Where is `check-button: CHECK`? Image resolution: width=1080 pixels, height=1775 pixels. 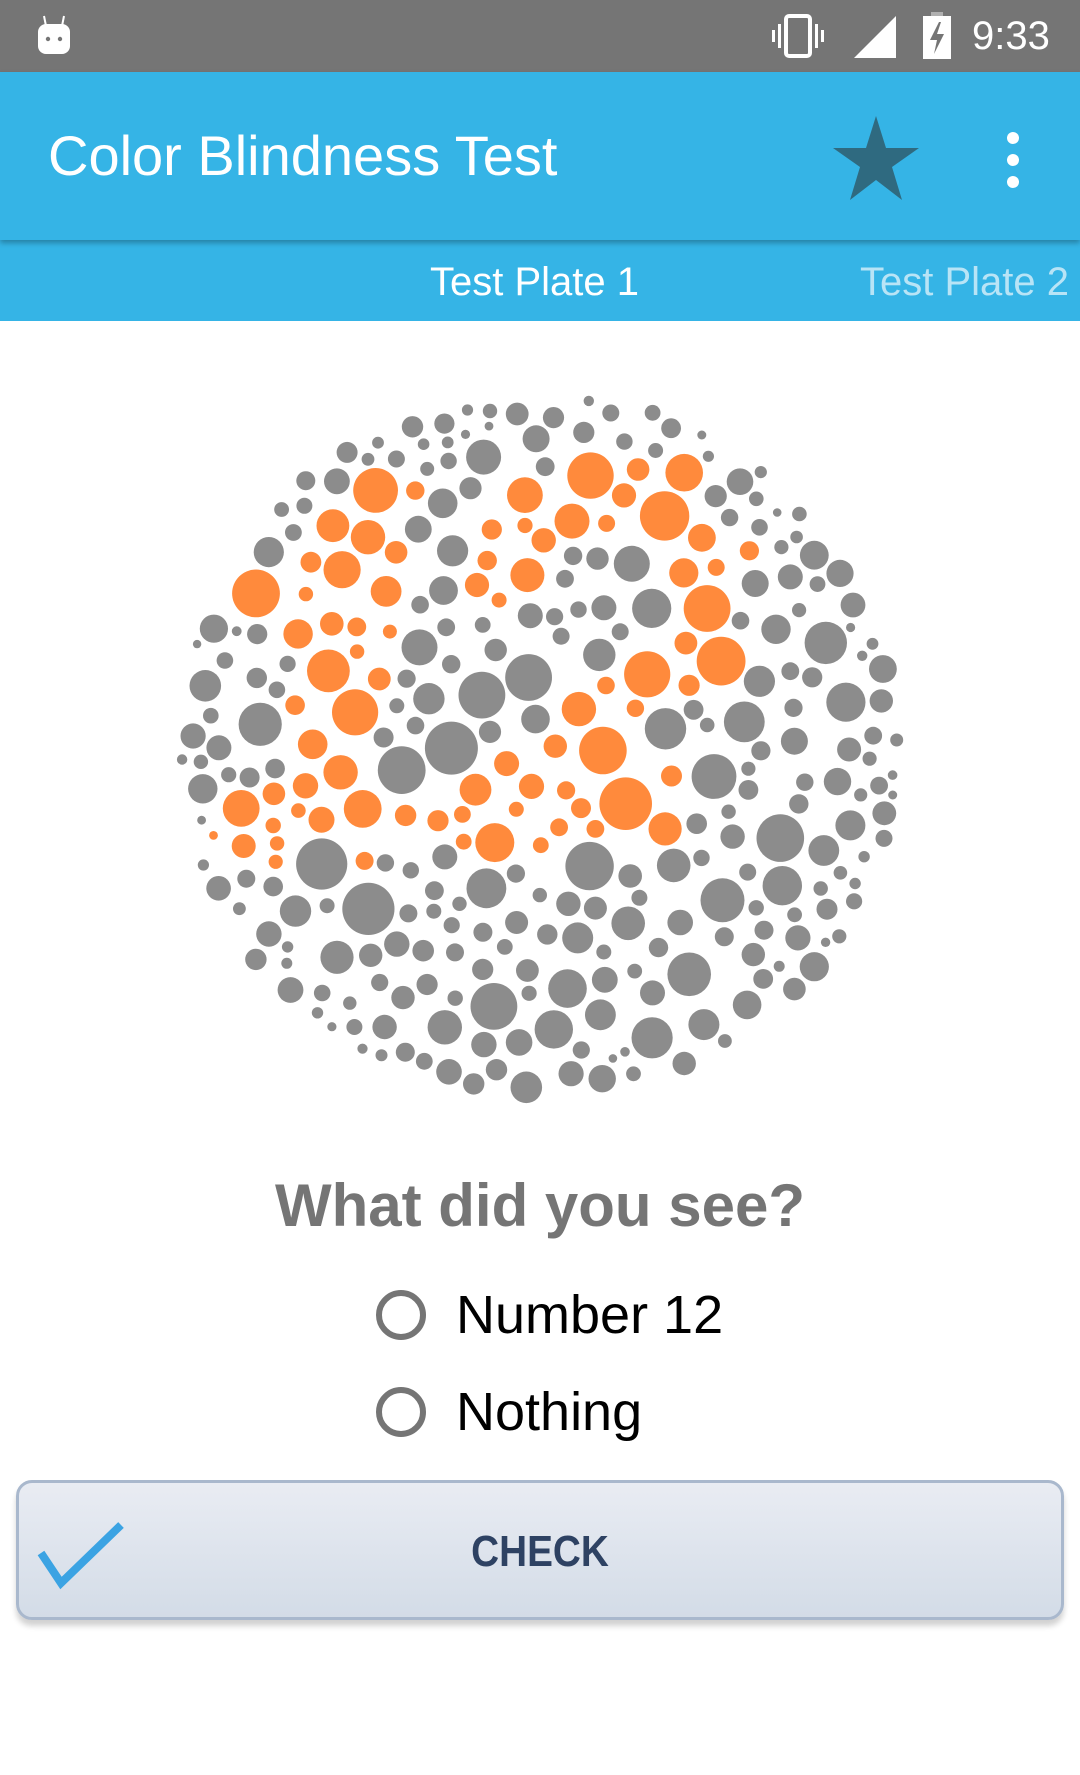
check-button: CHECK is located at coordinates (540, 1550).